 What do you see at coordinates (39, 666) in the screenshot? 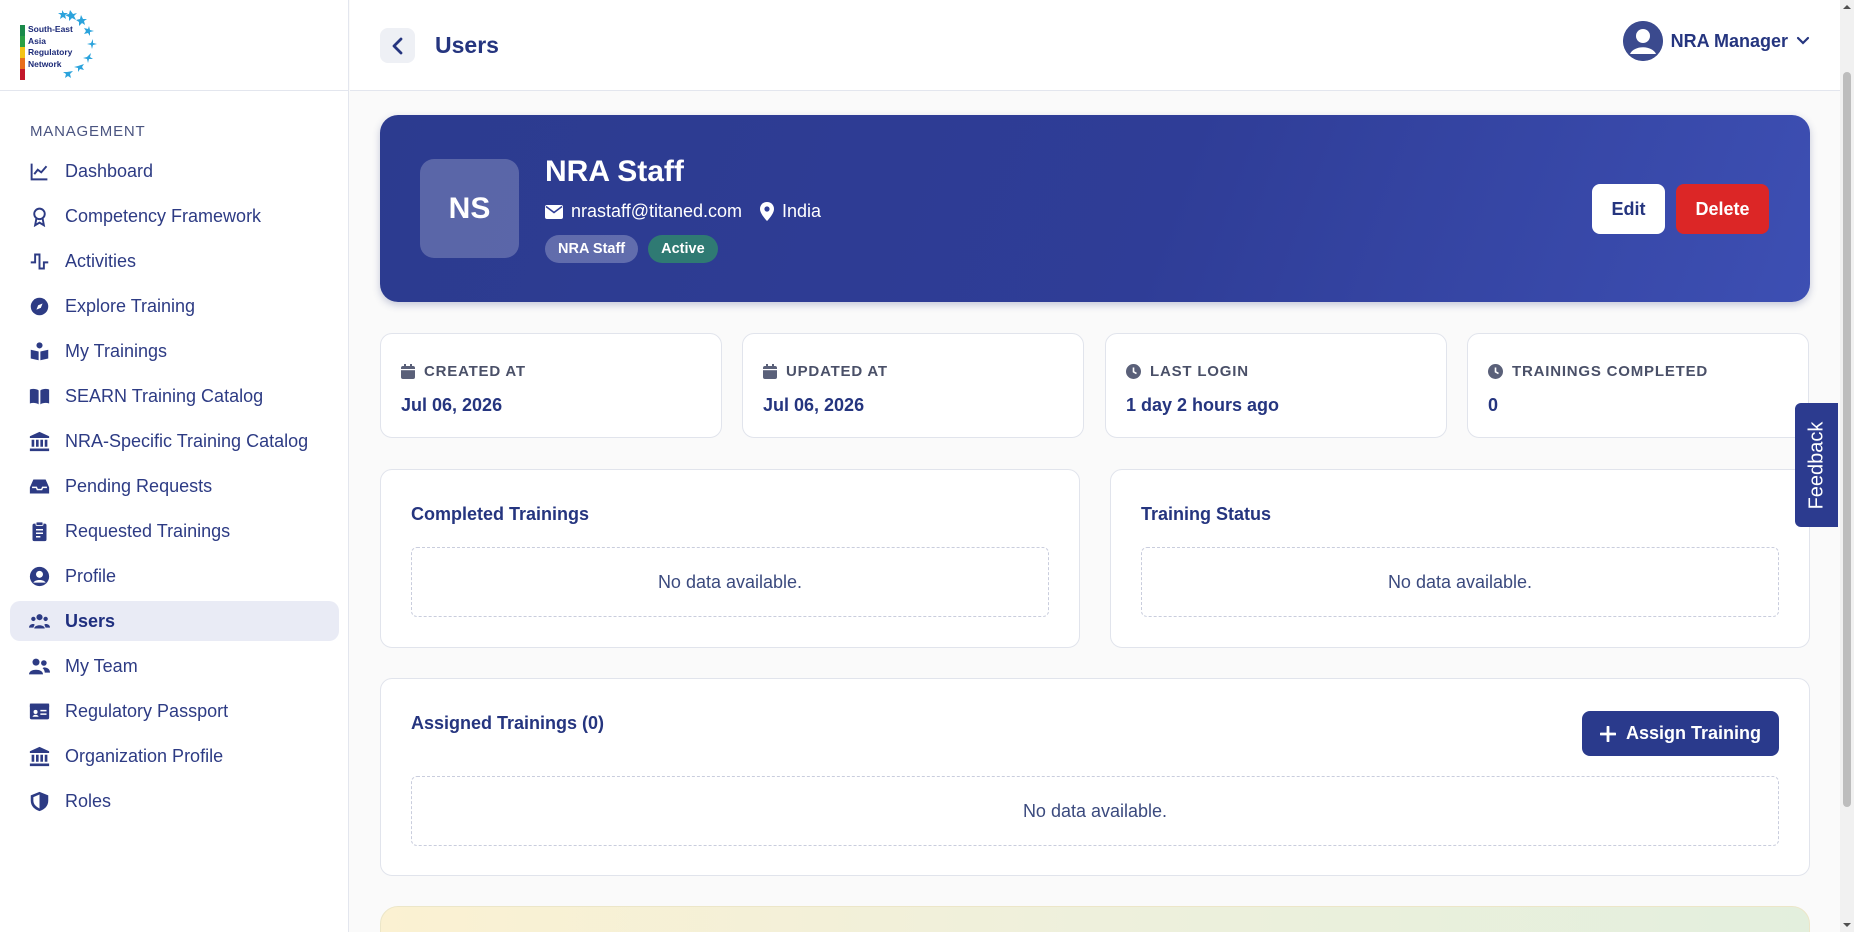
I see `team-icon` at bounding box center [39, 666].